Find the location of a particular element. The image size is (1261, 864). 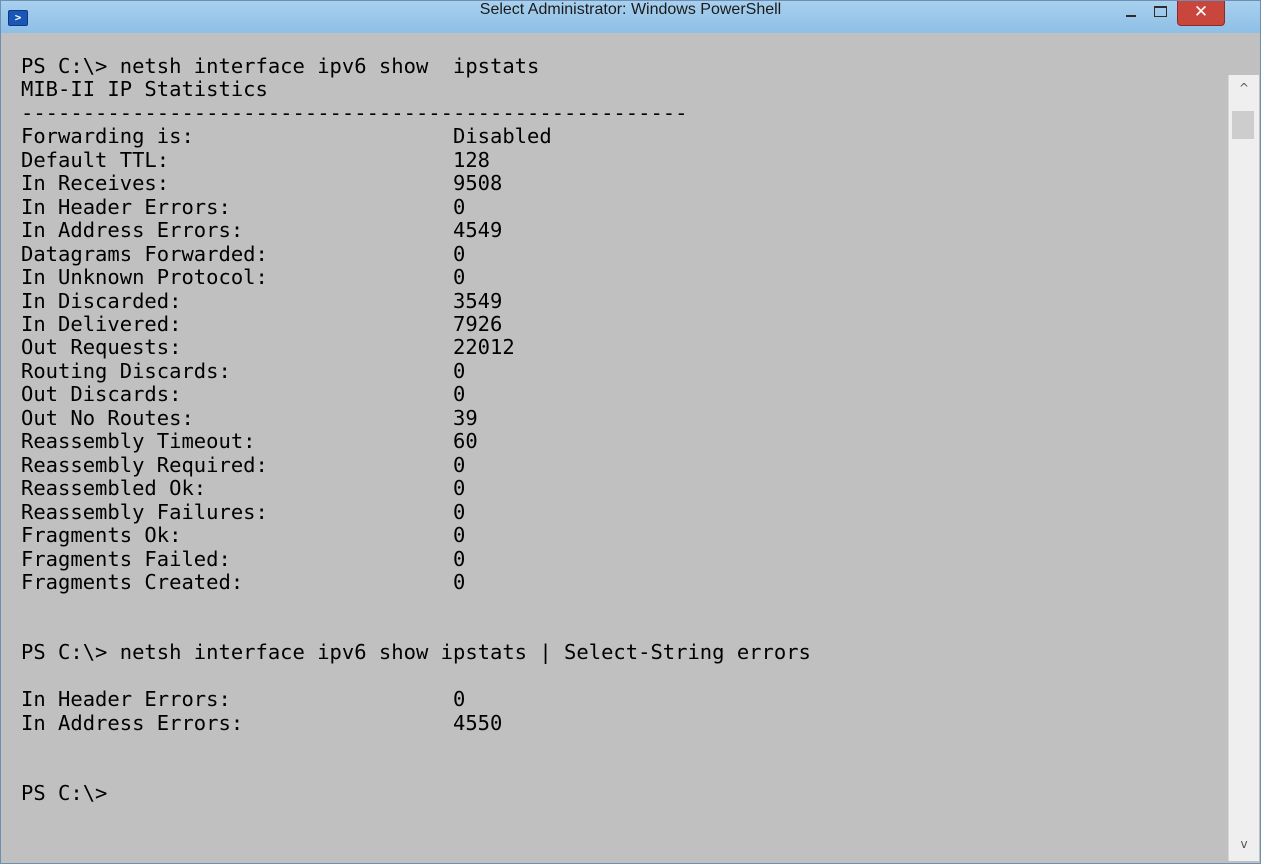

close-icon: ✕ is located at coordinates (1201, 12).